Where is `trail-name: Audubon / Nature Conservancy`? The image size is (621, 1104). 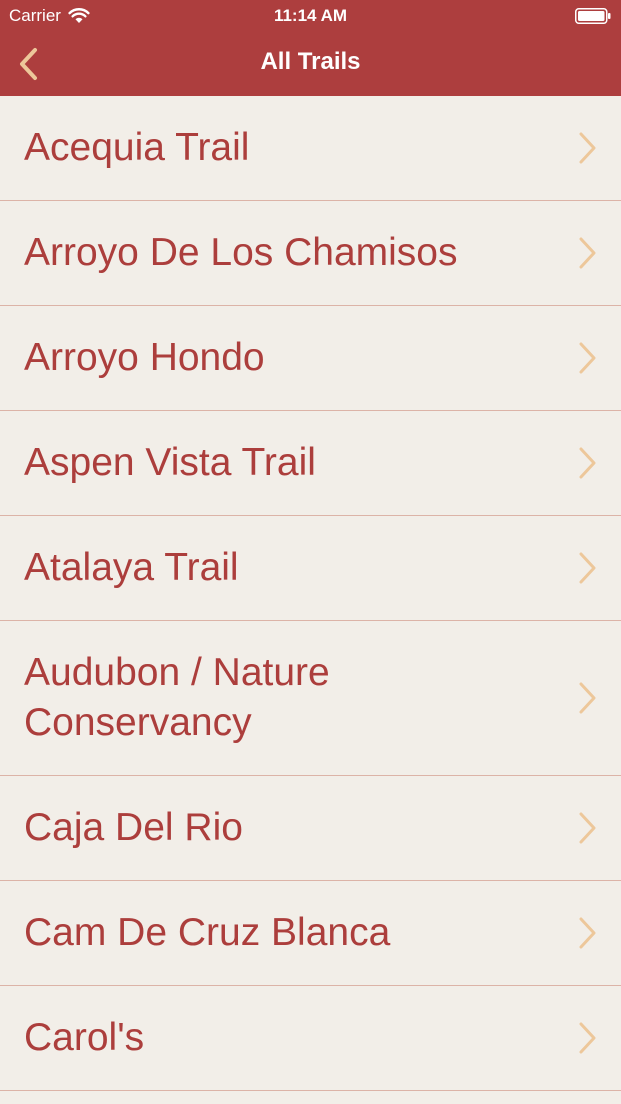
trail-name: Audubon / Nature Conservancy is located at coordinates (177, 697).